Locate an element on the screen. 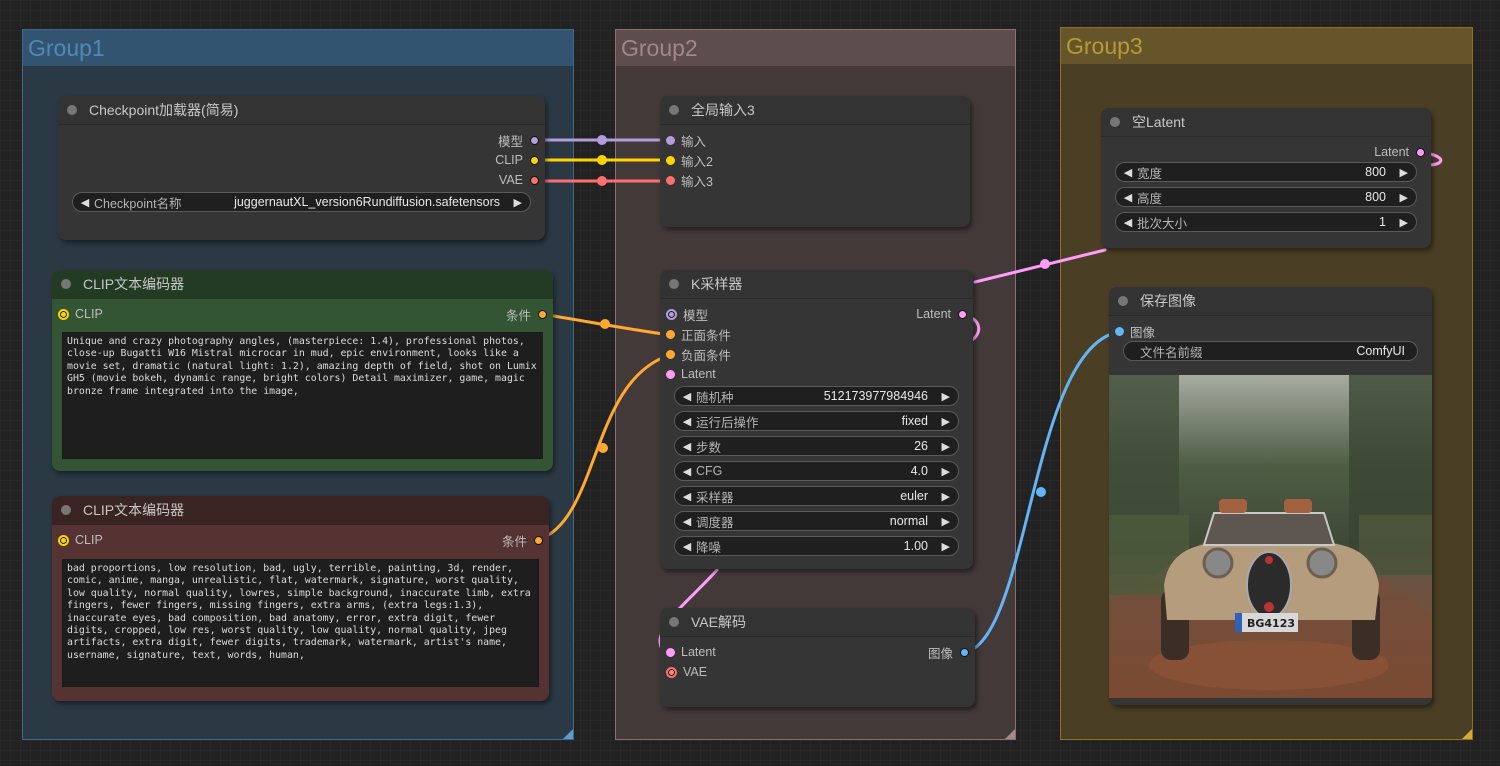 The width and height of the screenshot is (1500, 766). node-header: CLIP文本编码器 is located at coordinates (302, 284).